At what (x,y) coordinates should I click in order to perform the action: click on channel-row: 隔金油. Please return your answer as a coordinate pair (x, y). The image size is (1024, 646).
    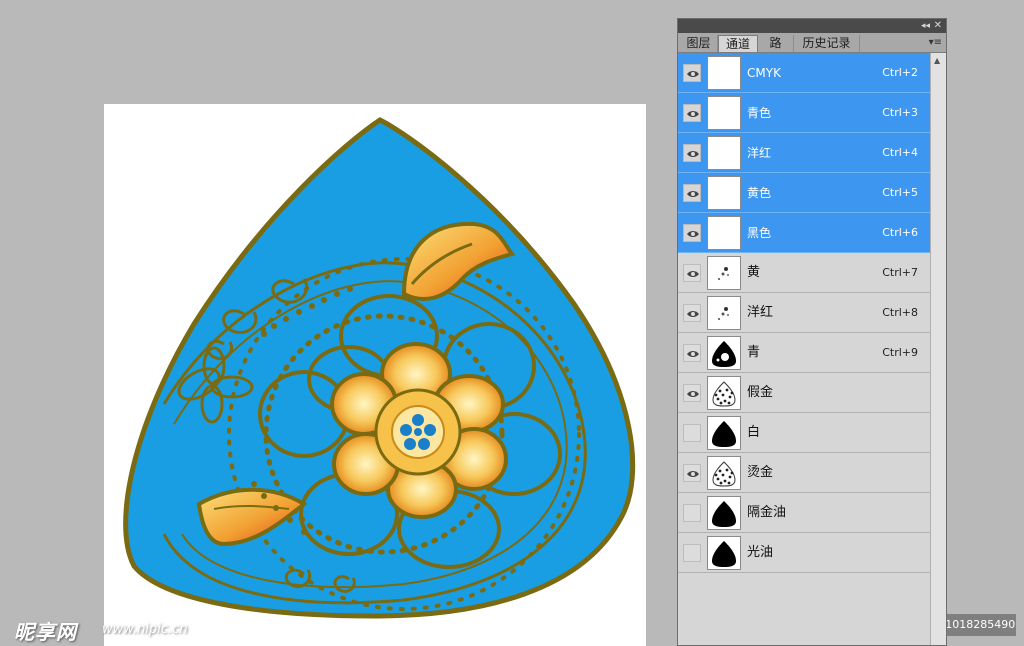
    Looking at the image, I should click on (804, 513).